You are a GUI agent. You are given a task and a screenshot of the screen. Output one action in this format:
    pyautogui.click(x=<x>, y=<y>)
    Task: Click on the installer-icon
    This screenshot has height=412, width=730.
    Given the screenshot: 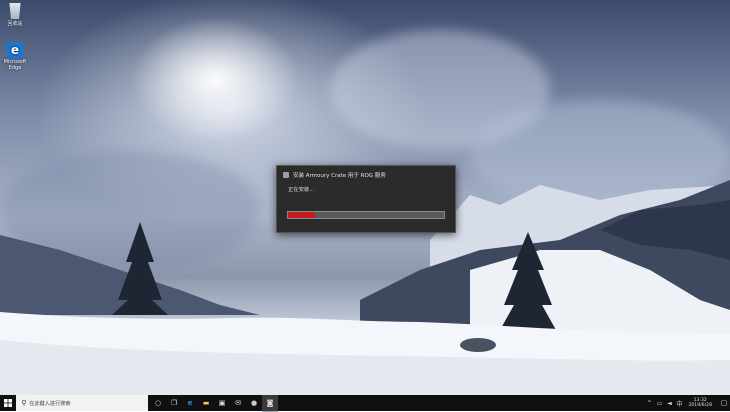 What is the action you would take?
    pyautogui.click(x=286, y=175)
    